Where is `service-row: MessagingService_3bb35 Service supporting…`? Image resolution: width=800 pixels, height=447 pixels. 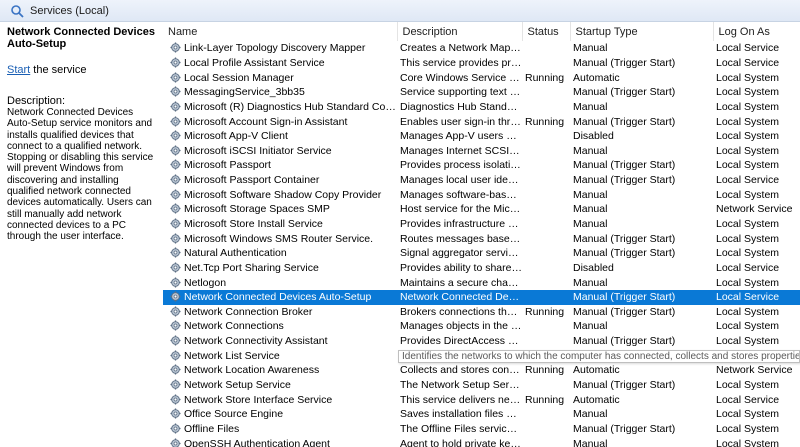 service-row: MessagingService_3bb35 Service supporting… is located at coordinates (481, 92).